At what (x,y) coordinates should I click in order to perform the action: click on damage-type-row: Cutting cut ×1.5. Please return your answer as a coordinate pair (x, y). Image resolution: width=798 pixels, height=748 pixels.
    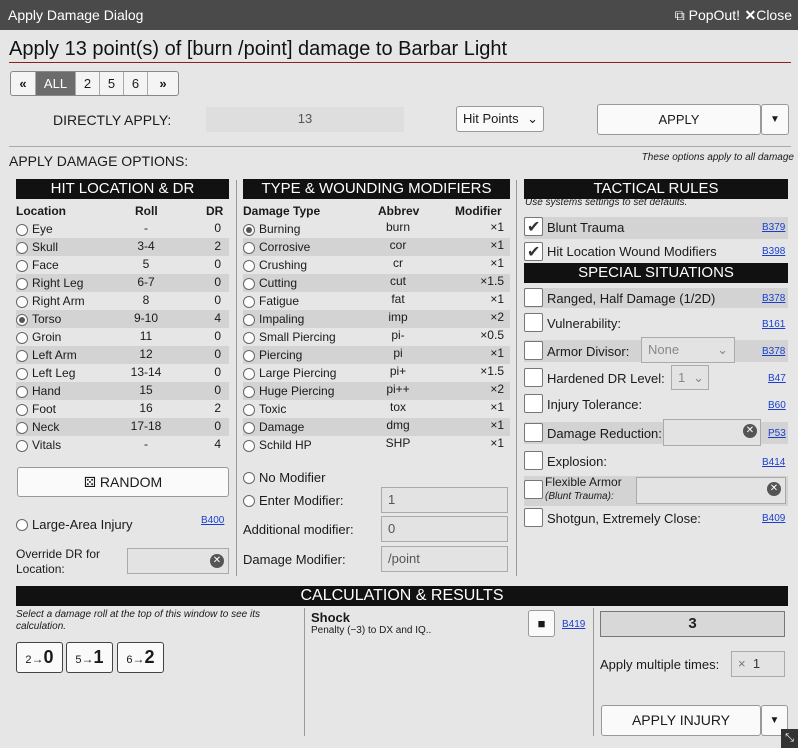
    Looking at the image, I should click on (376, 283).